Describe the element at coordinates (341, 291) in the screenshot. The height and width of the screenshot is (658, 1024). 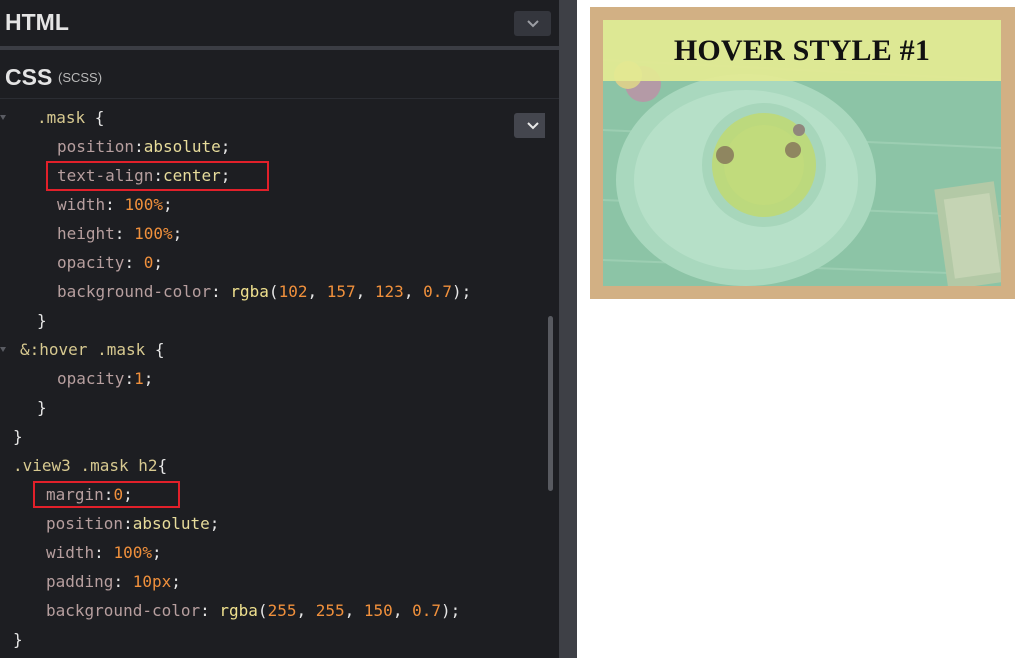
I see `code-token: 157` at that location.